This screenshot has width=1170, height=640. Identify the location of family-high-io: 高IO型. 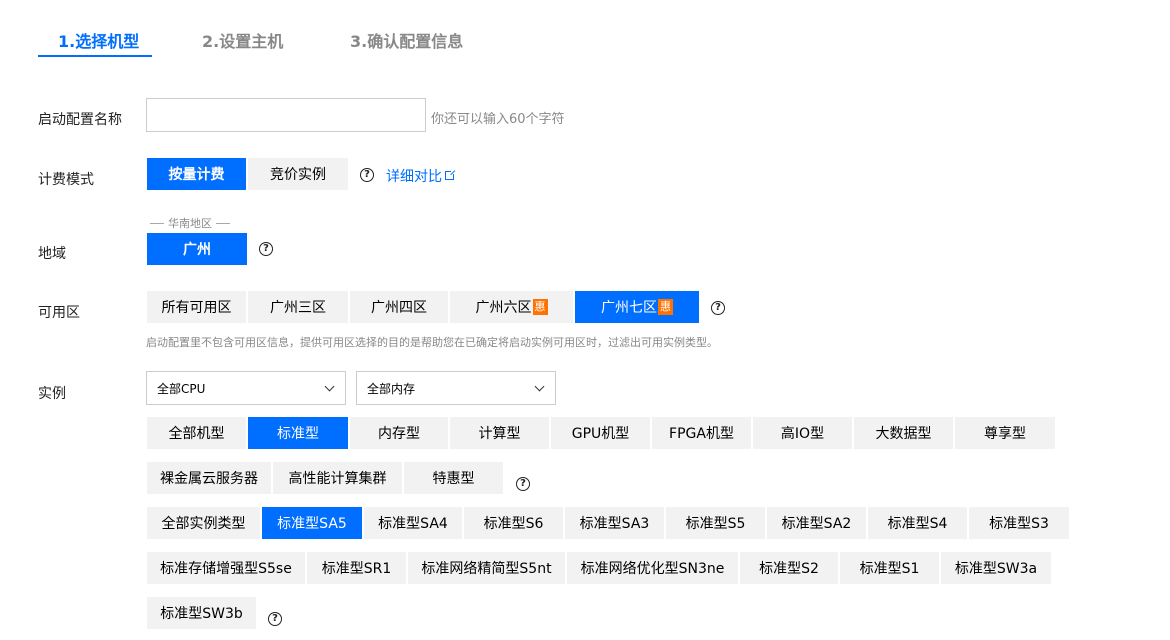
(802, 433).